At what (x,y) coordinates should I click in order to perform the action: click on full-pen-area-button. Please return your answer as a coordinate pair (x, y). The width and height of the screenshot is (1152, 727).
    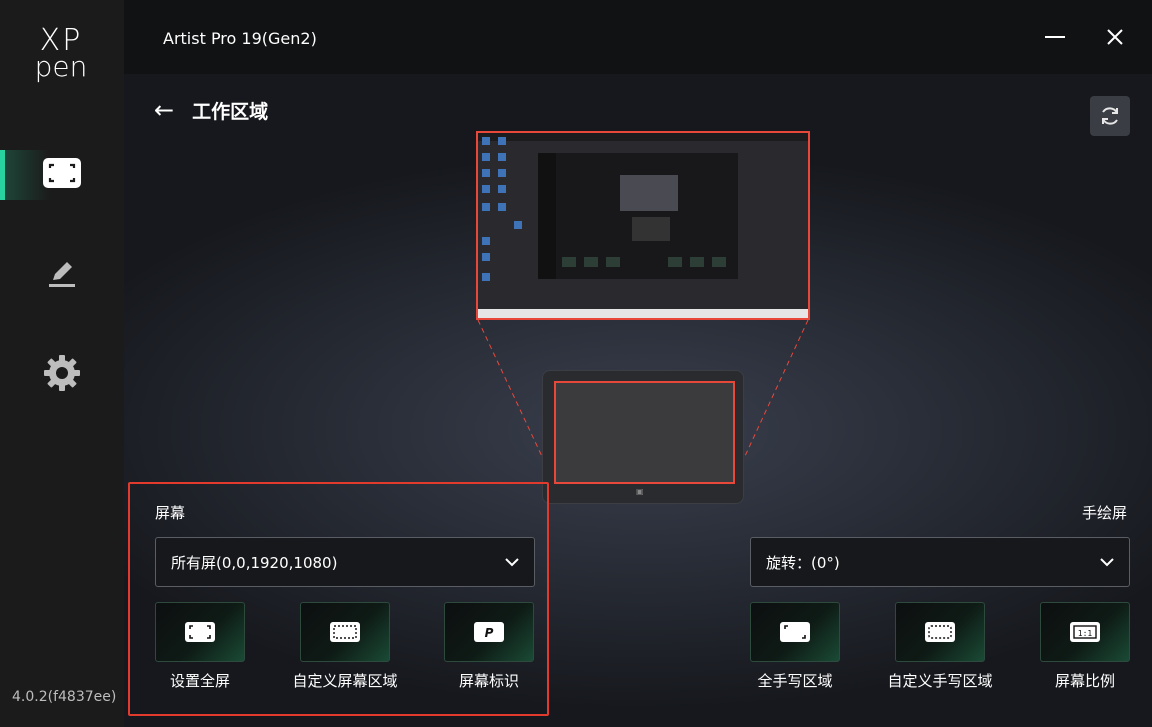
    Looking at the image, I should click on (795, 632).